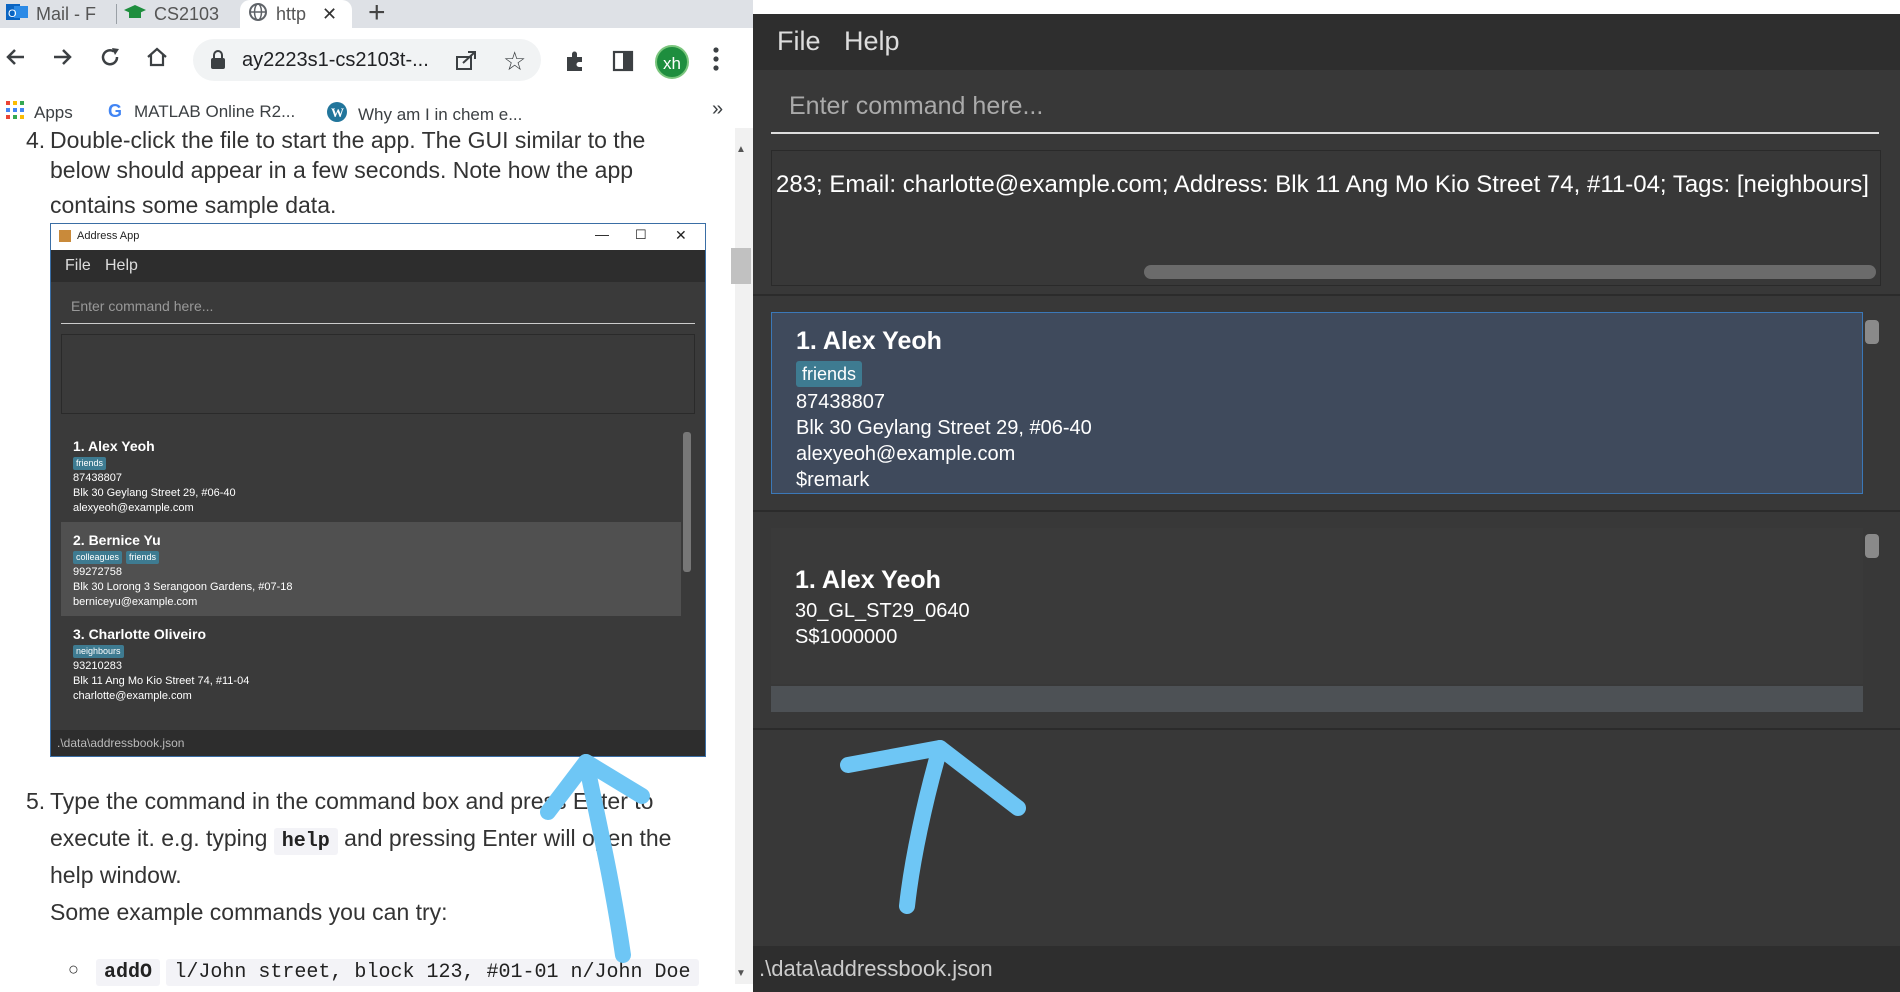 This screenshot has width=1900, height=992. Describe the element at coordinates (193, 205) in the screenshot. I see `step4-line3: contains some sample data.` at that location.